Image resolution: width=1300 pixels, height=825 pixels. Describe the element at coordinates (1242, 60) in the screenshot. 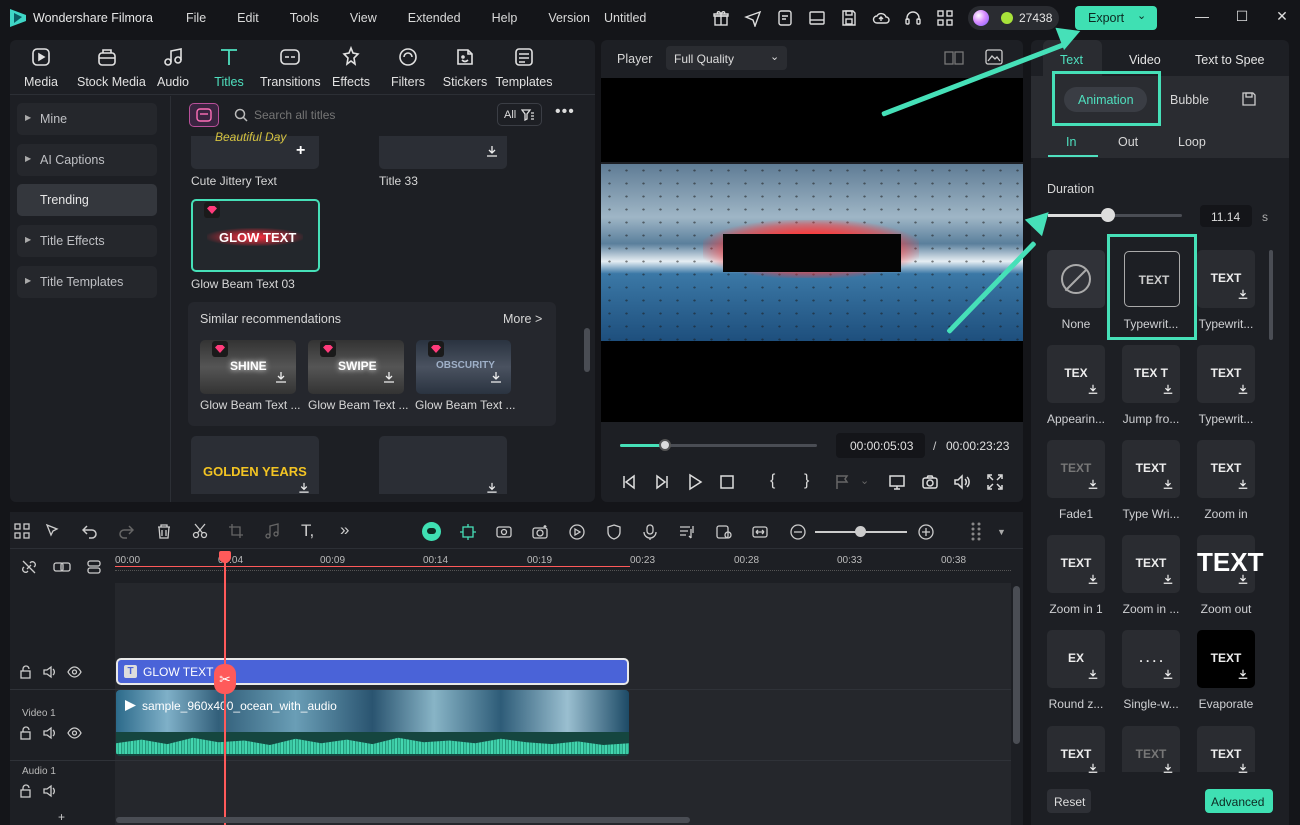

I see `tab-text-to-speech: Text to Spee` at that location.